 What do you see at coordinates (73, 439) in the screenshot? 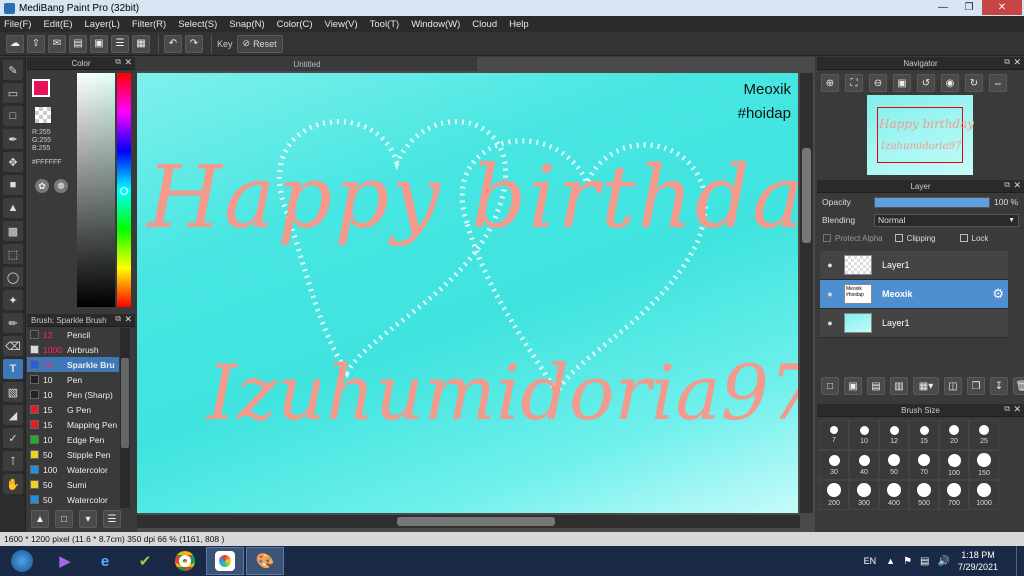
I see `brush-item: 10 Edge Pen` at bounding box center [73, 439].